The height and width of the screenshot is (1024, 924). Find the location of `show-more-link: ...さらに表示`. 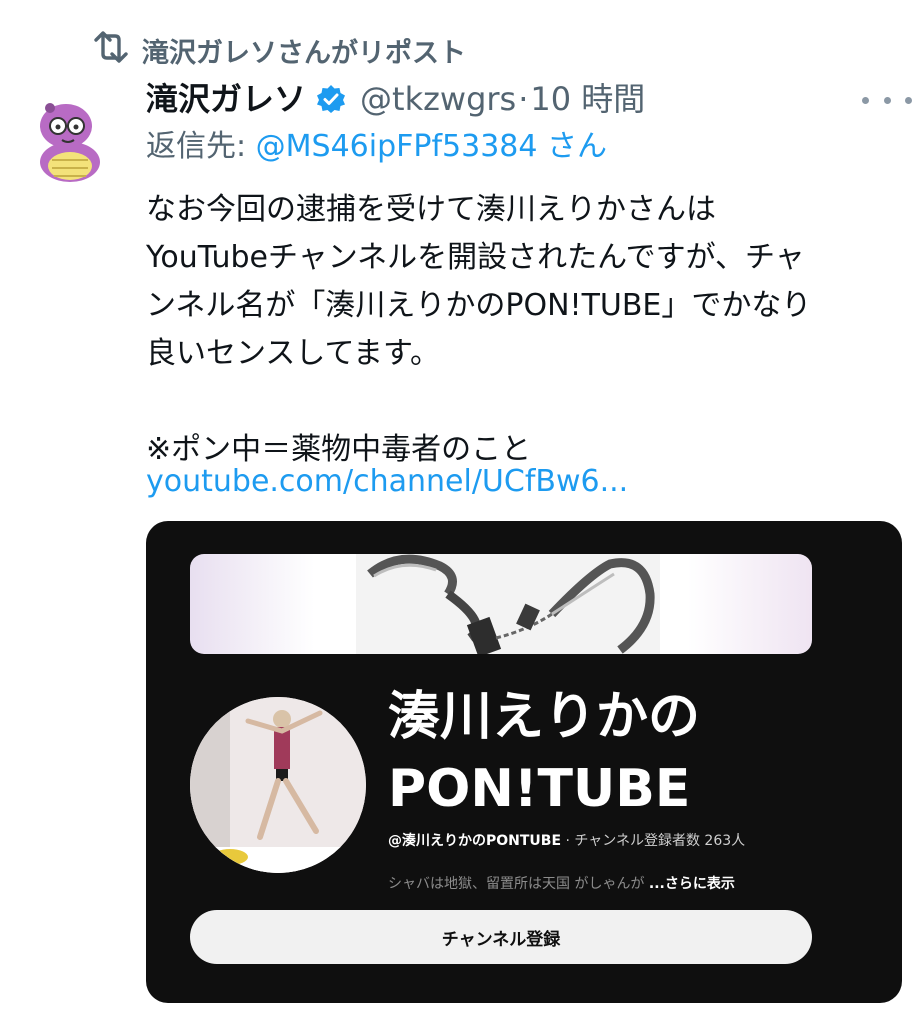

show-more-link: ...さらに表示 is located at coordinates (692, 884).